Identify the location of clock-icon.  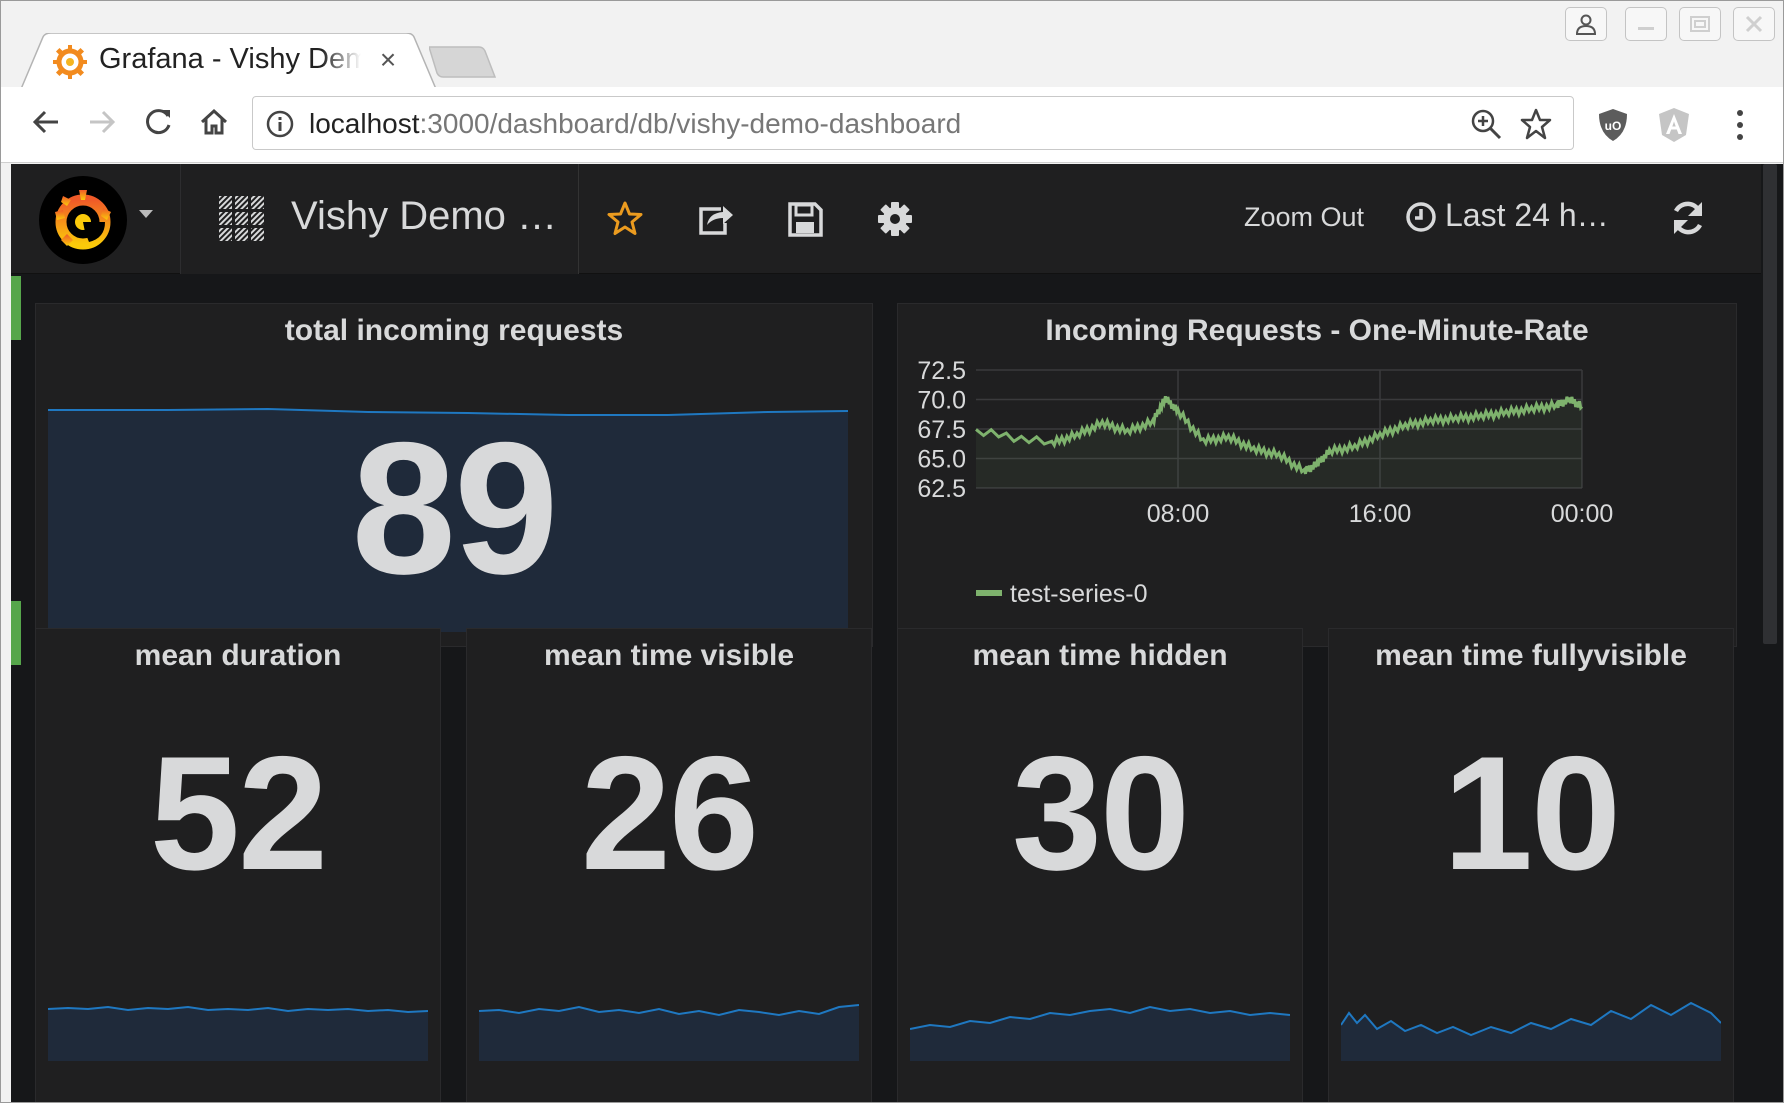
(1421, 217).